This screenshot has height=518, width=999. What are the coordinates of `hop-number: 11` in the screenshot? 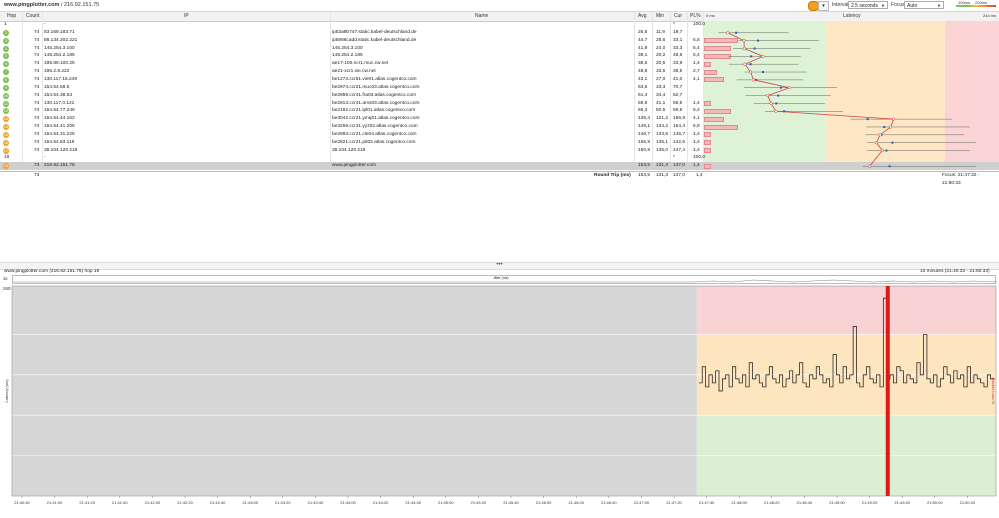 It's located at (6, 103).